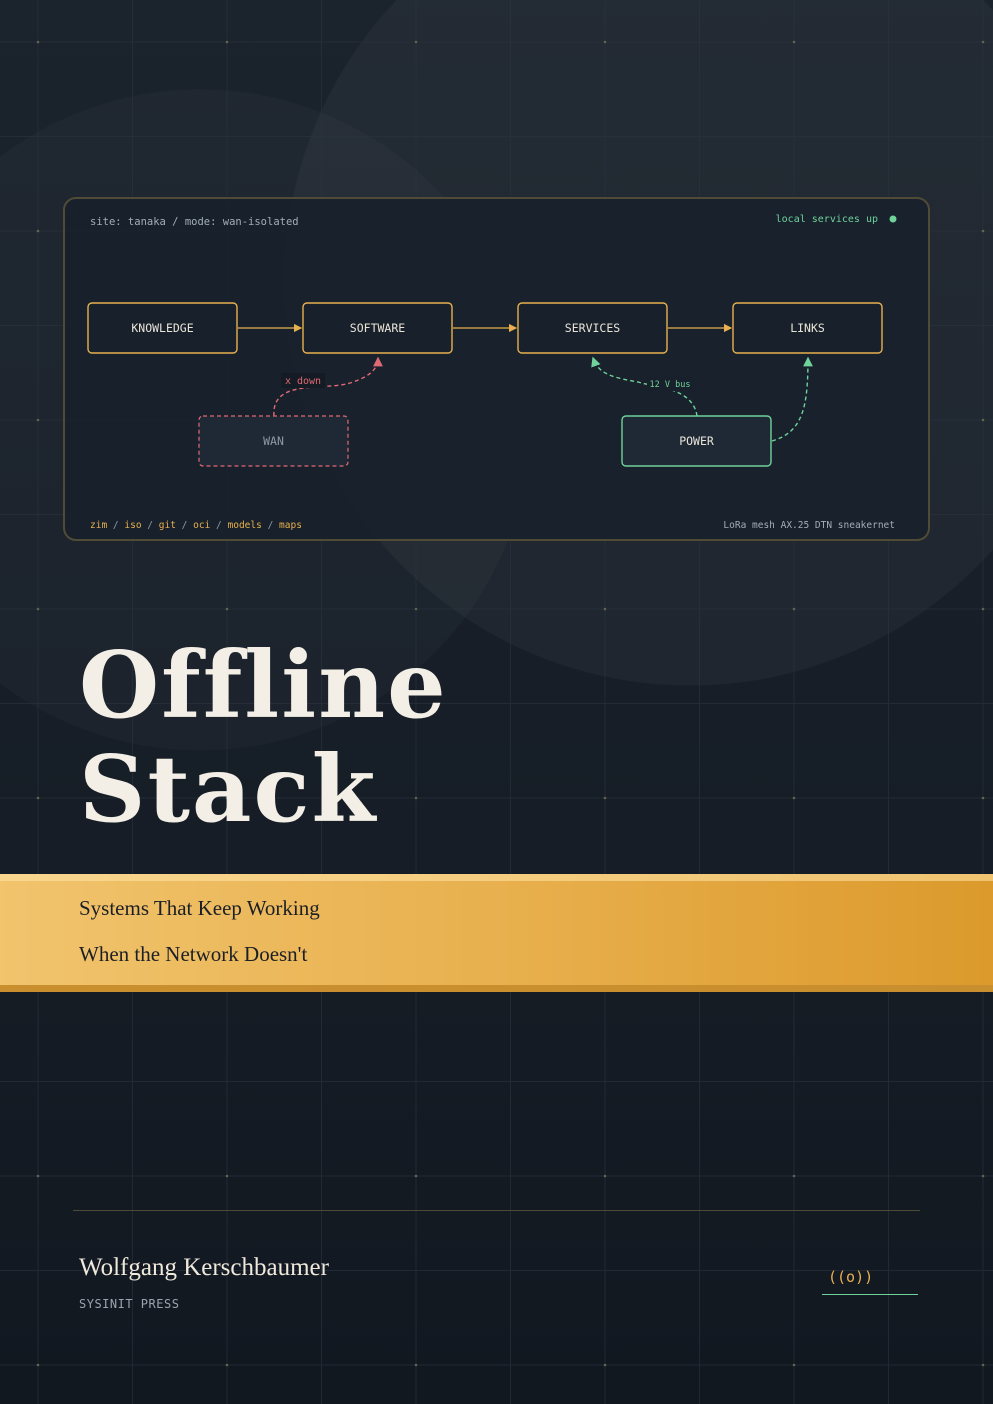 The height and width of the screenshot is (1404, 993). I want to click on wan-edge-label: x down, so click(303, 381).